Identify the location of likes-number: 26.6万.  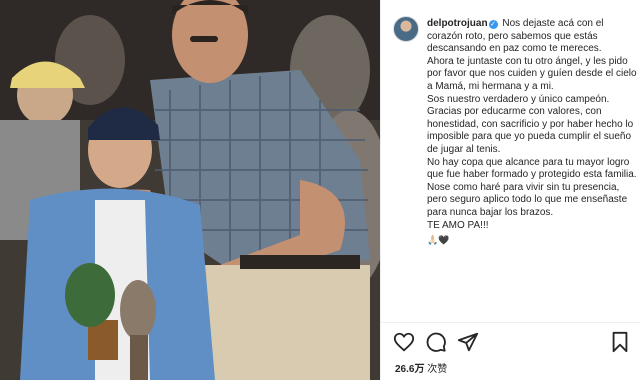
(410, 369).